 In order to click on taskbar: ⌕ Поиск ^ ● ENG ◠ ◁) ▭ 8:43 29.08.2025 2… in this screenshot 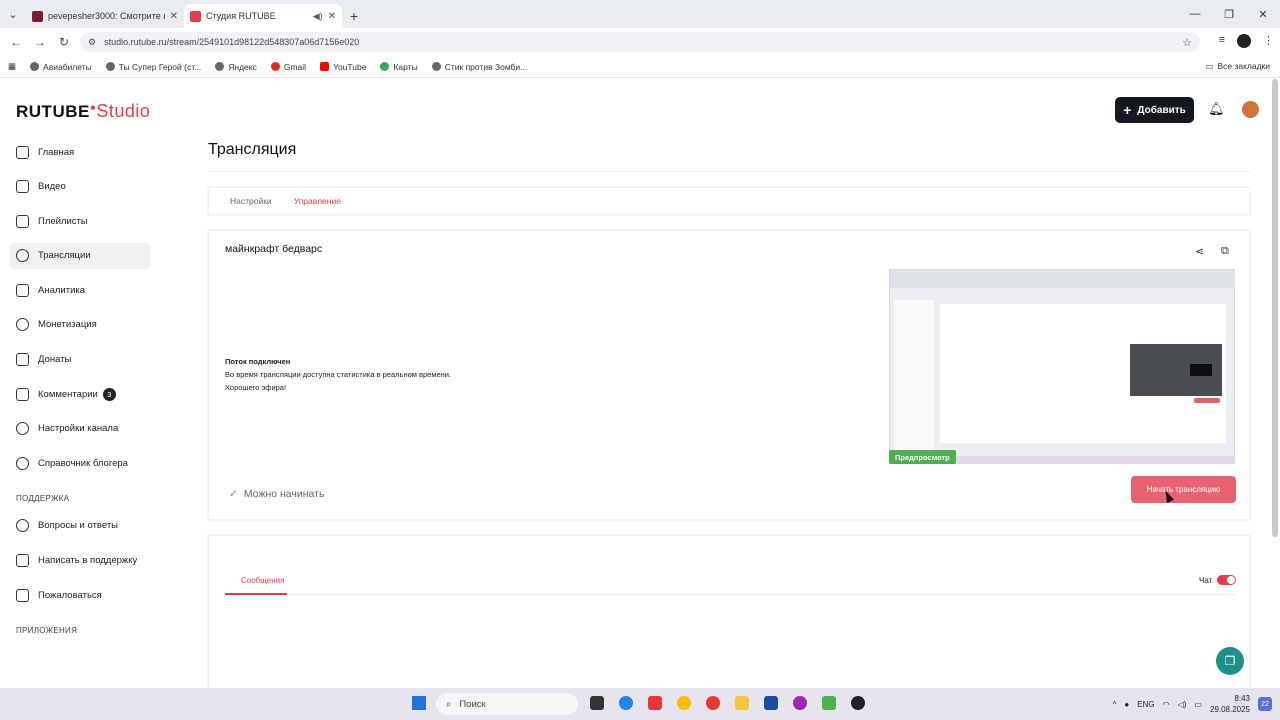, I will do `click(640, 704)`.